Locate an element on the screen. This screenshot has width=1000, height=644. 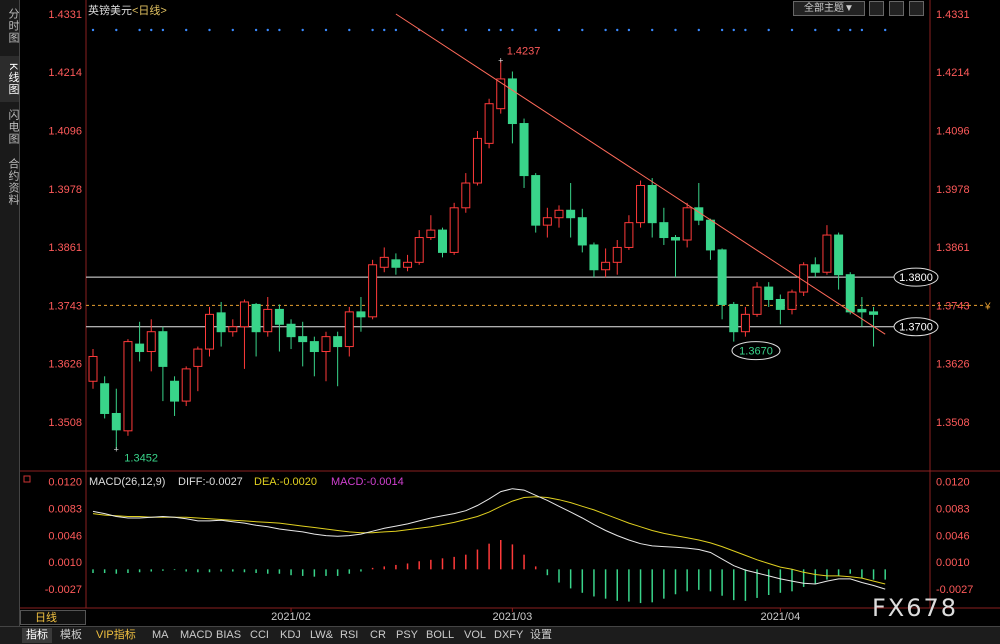
price-tick-label-right: 1.3626 is located at coordinates (953, 364).